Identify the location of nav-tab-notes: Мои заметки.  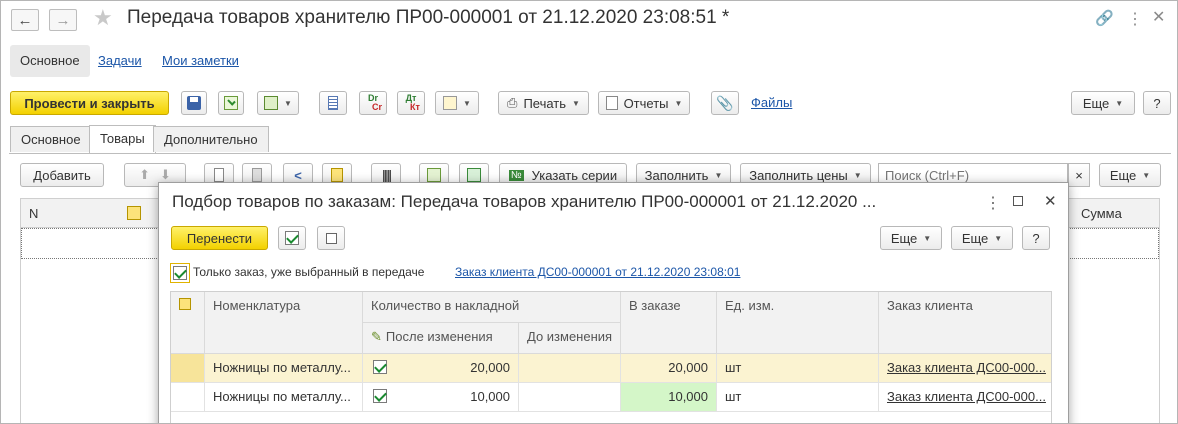
(200, 61).